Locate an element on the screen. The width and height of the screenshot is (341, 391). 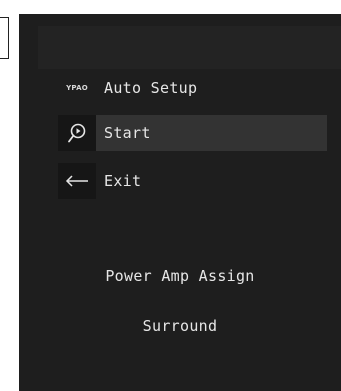
status-line-2: Surround is located at coordinates (180, 326).